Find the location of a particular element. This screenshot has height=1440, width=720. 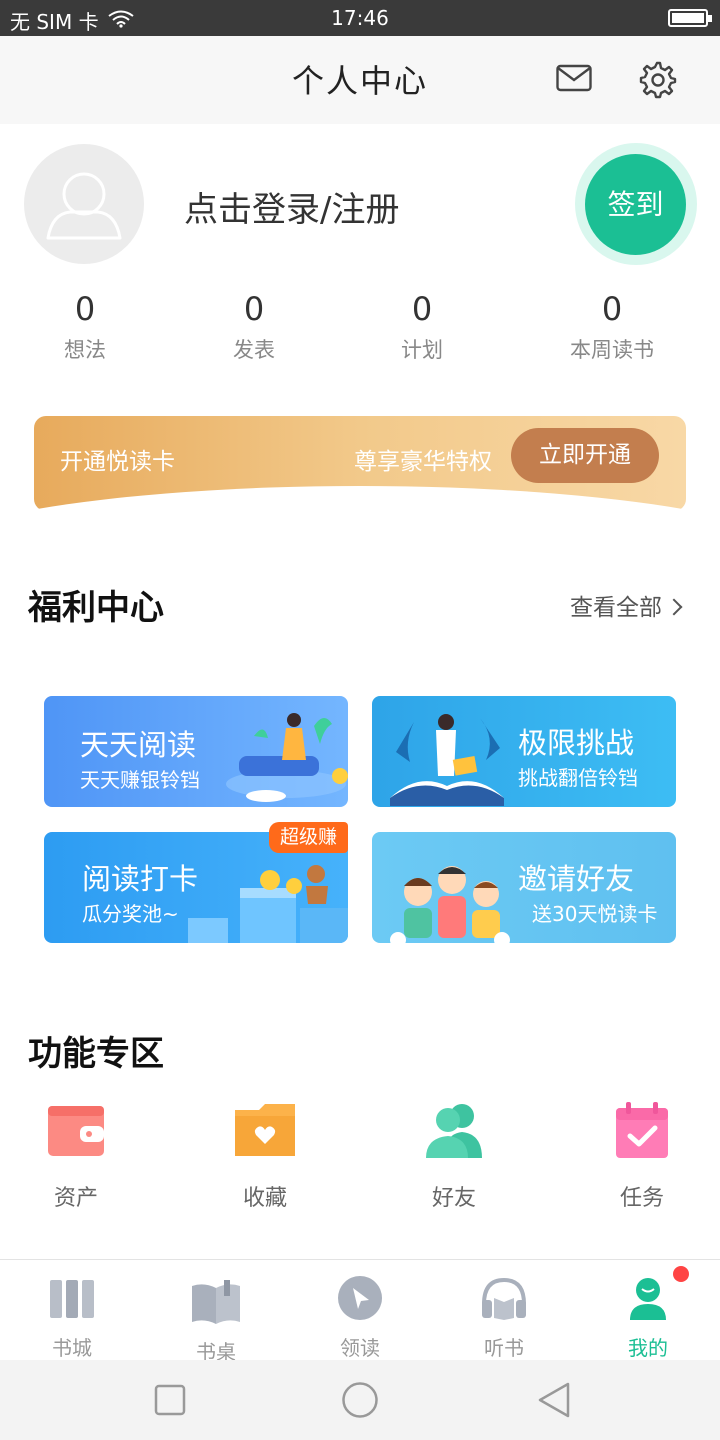

back-triangle-icon is located at coordinates (554, 1400).